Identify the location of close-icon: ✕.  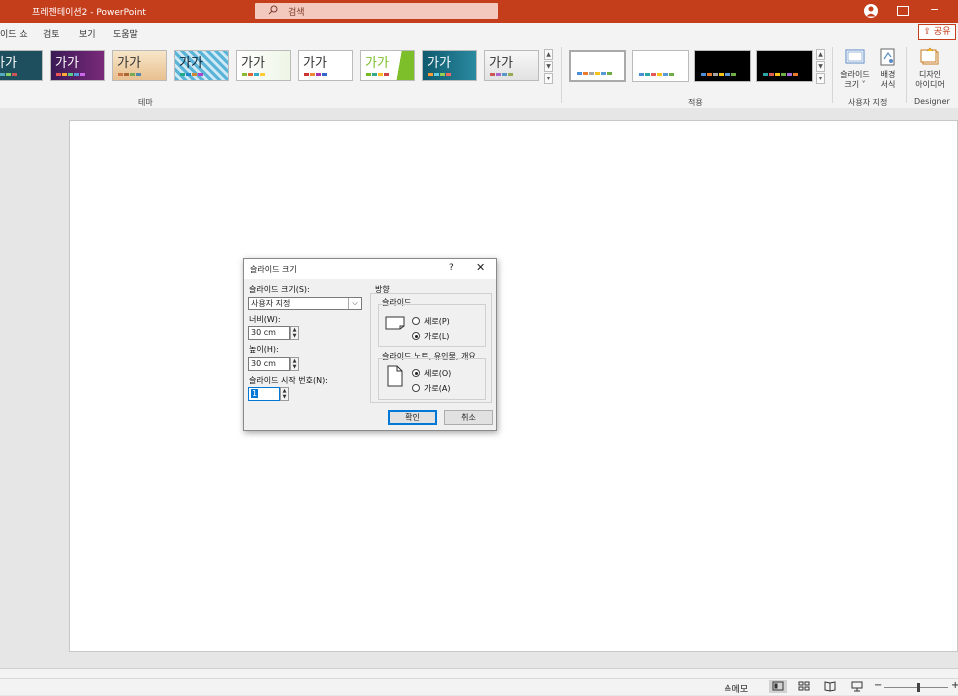
(480, 267).